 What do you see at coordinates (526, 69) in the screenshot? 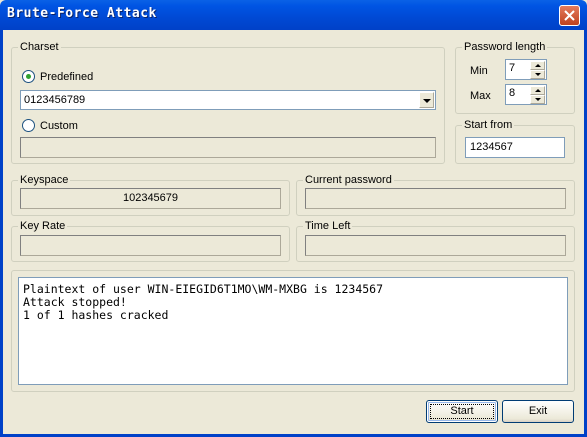
I see `min-length-stepper: 7` at bounding box center [526, 69].